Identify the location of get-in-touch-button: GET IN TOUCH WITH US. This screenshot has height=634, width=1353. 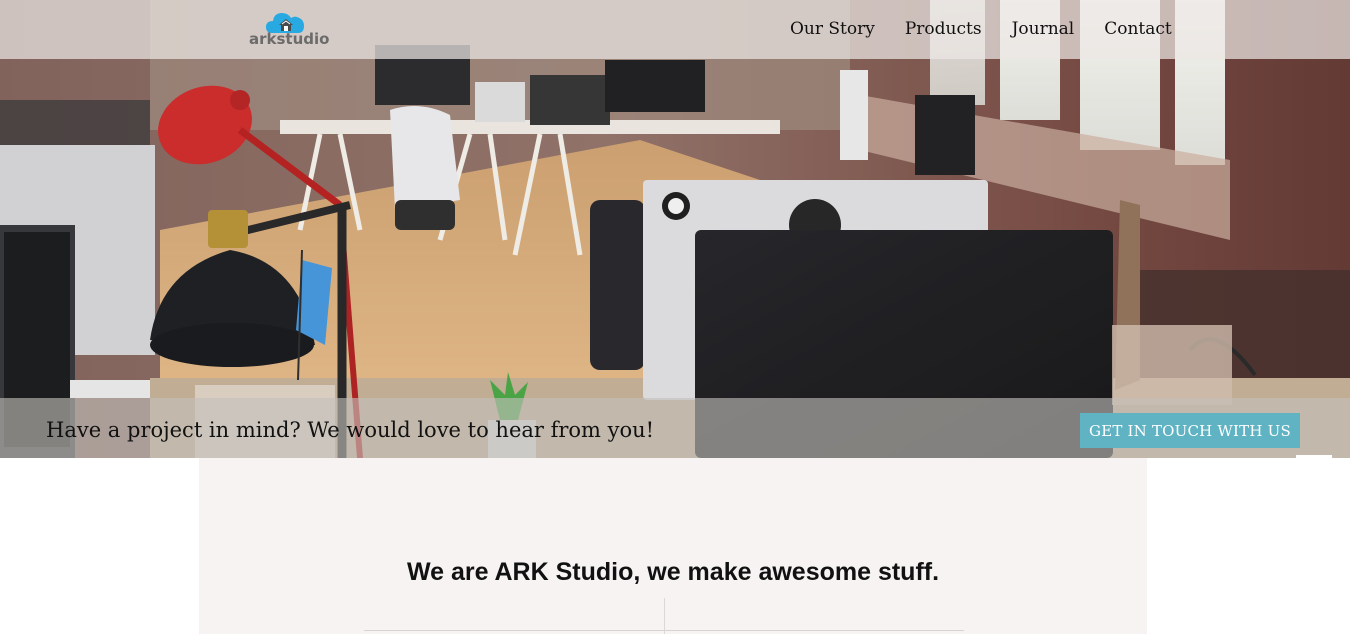
(1190, 430).